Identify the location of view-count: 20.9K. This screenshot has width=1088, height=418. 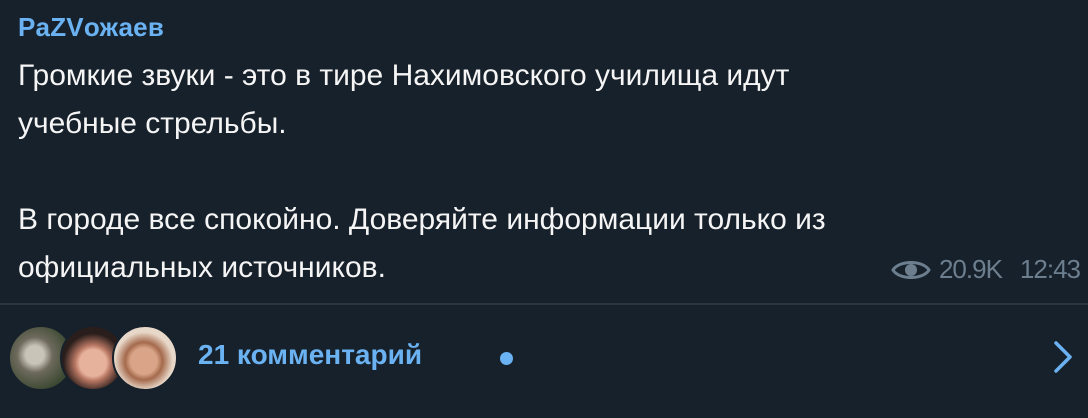
(970, 269).